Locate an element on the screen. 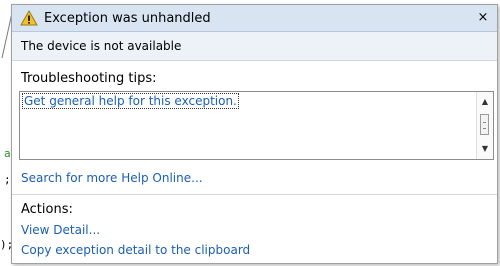 The image size is (500, 266). section-divider is located at coordinates (254, 194).